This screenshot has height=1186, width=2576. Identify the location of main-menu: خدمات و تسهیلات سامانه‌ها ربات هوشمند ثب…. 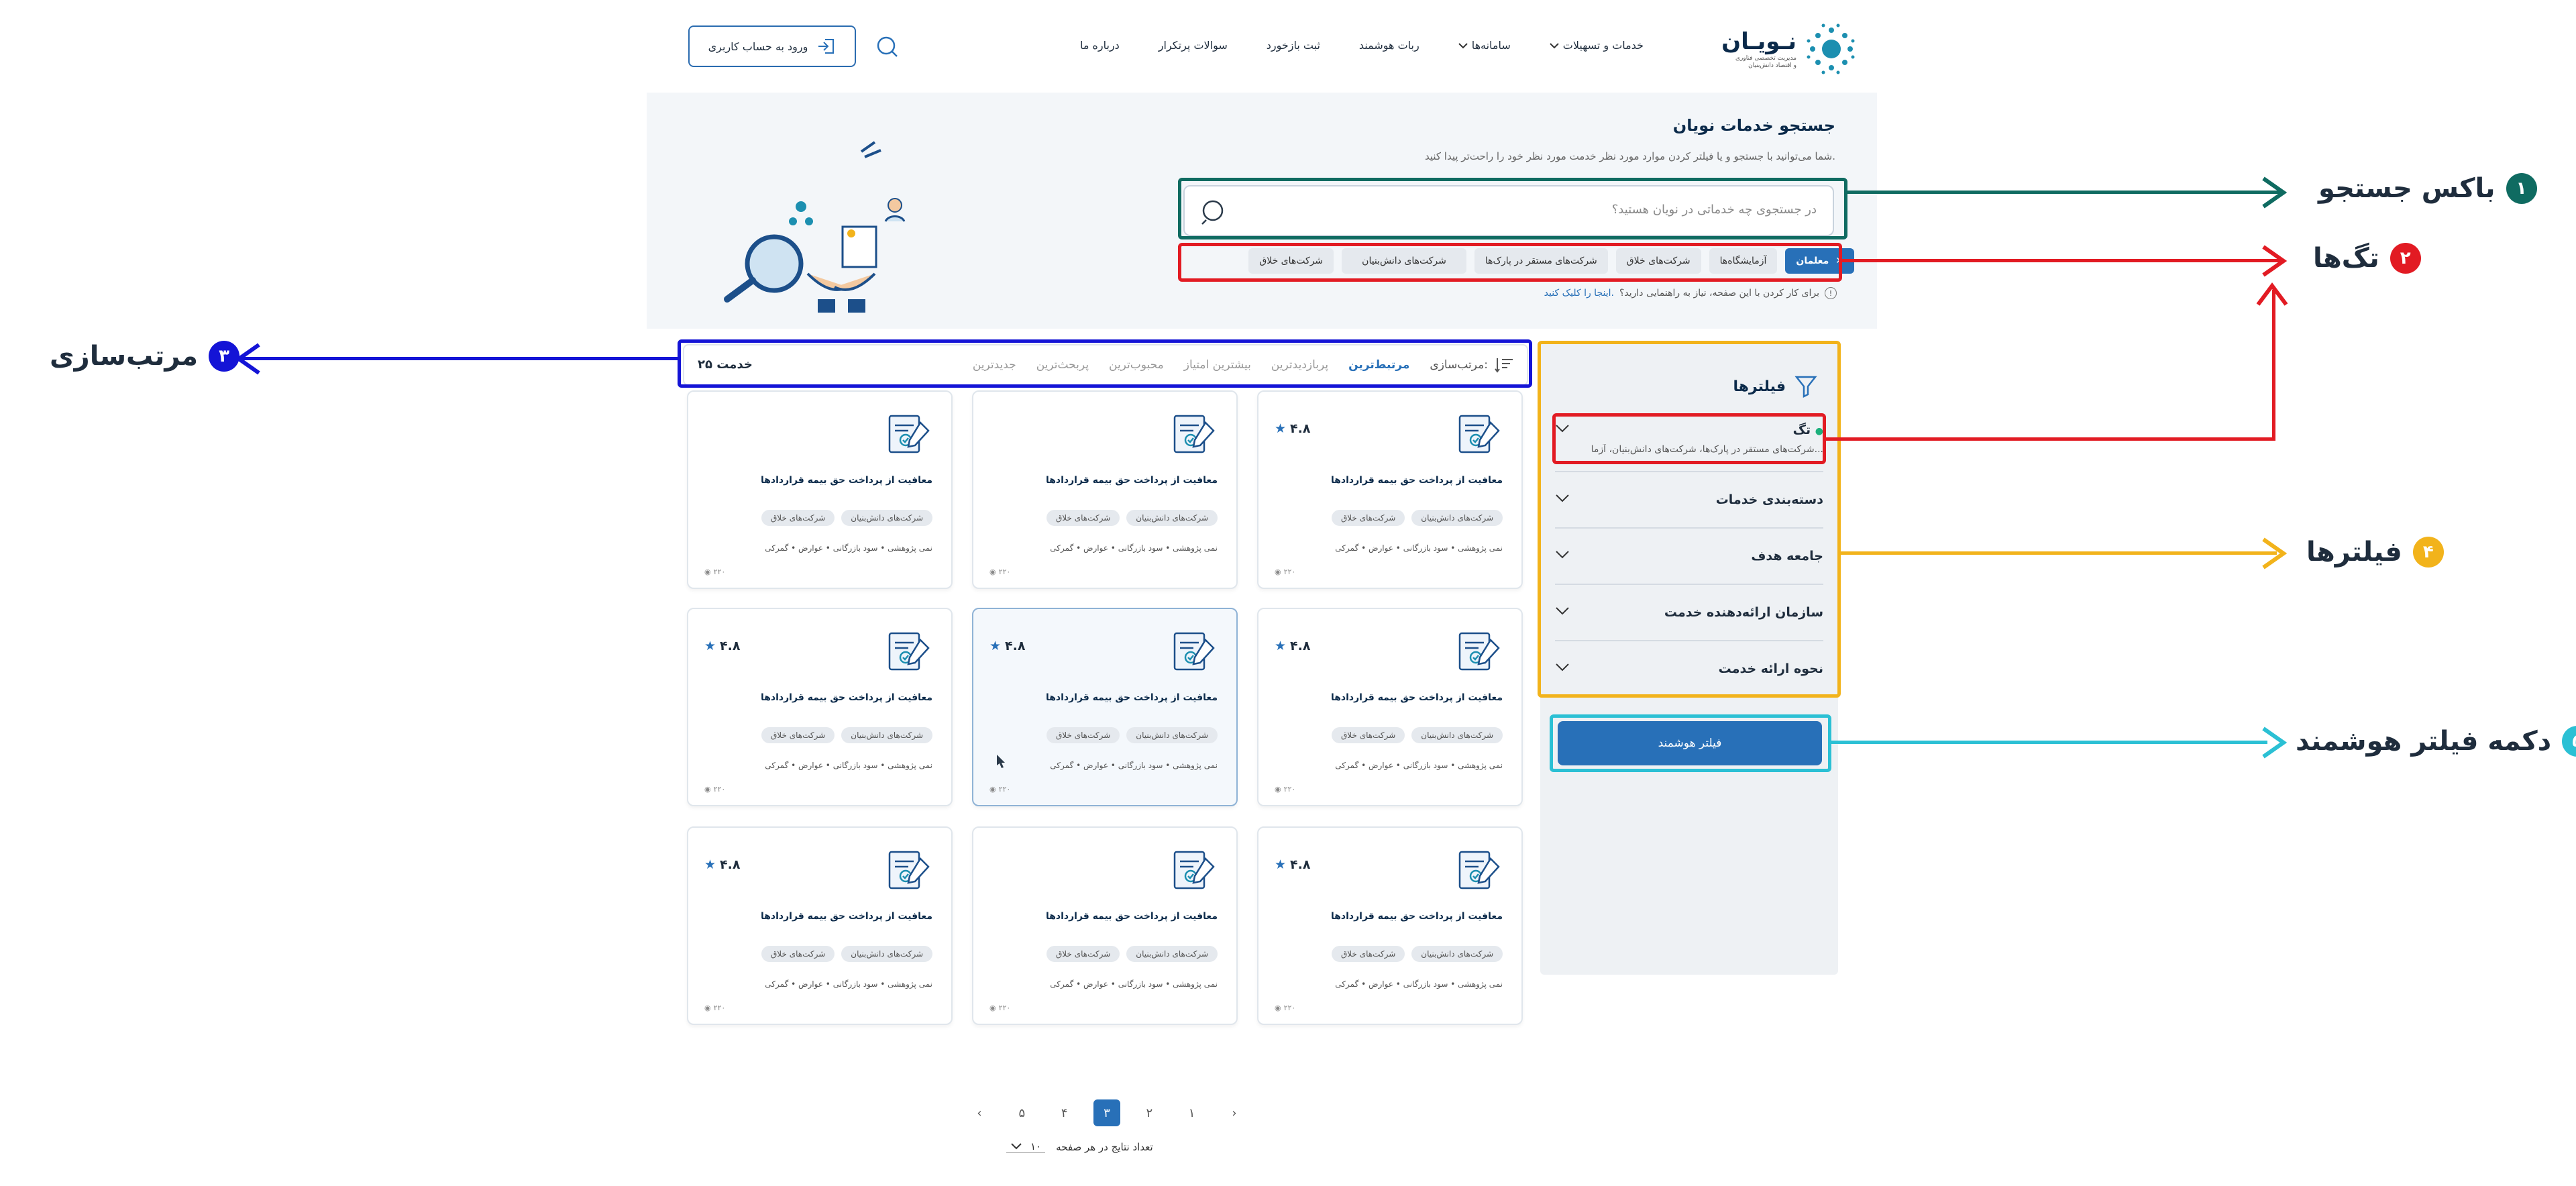
(1362, 45).